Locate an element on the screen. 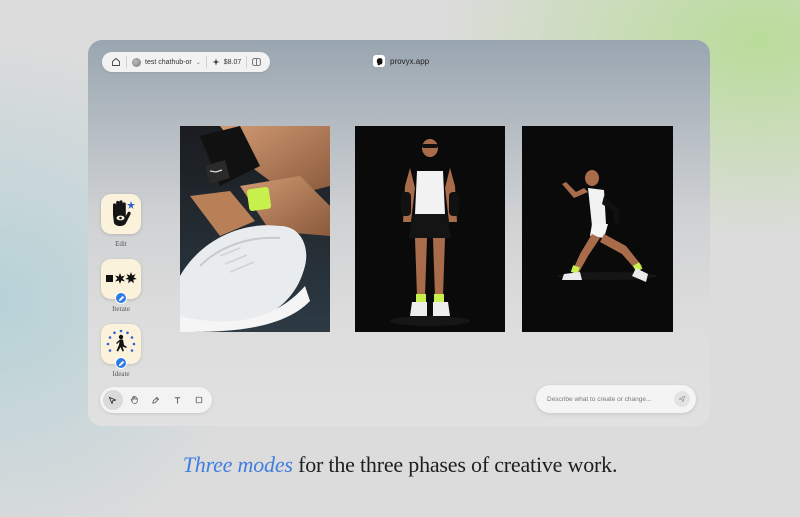  panel-icon is located at coordinates (256, 62).